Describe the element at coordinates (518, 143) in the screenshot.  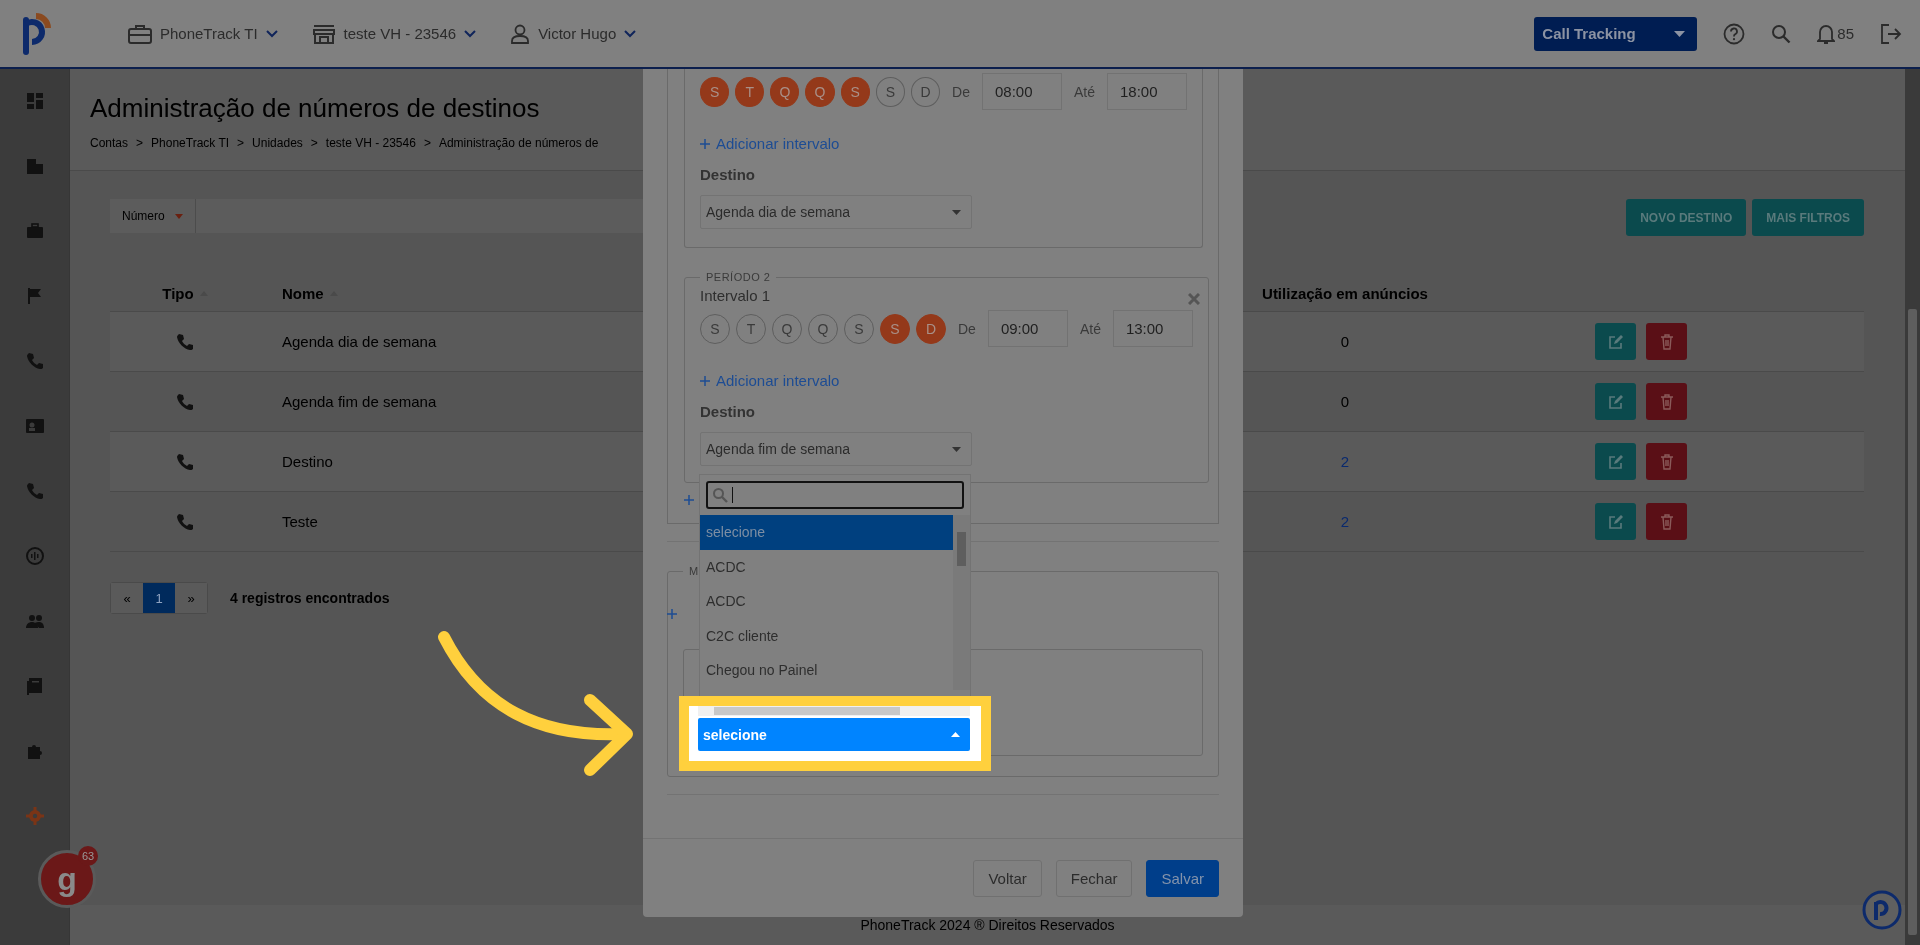
I see `breadcrumb-link: Administração de números de` at that location.